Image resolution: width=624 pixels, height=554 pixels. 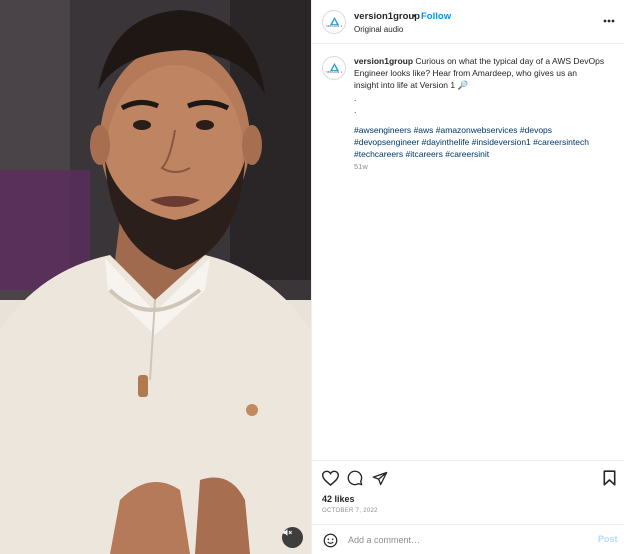 I want to click on comment-input, so click(x=468, y=540).